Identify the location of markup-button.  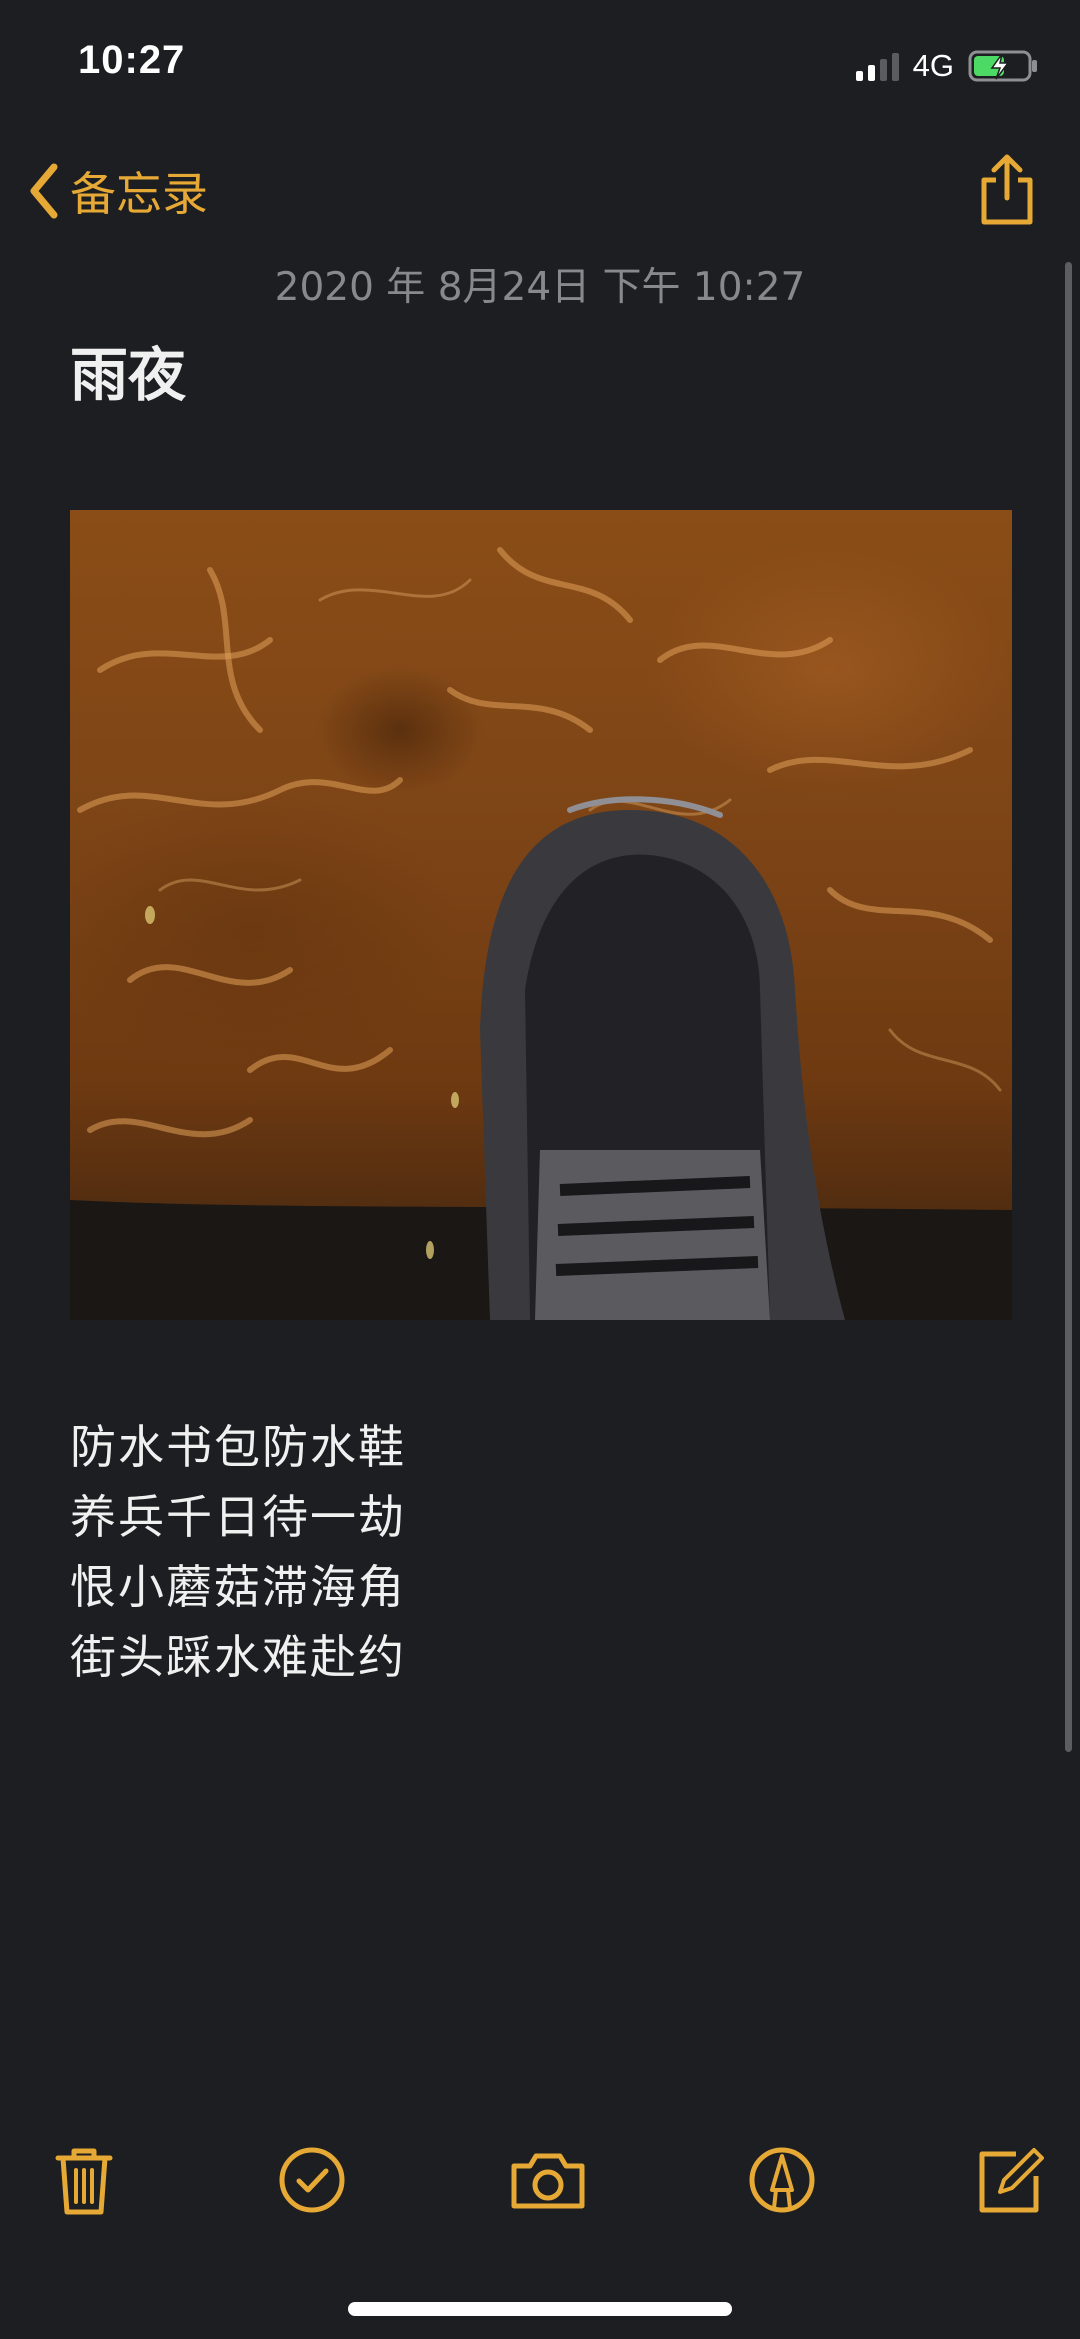
(782, 2180).